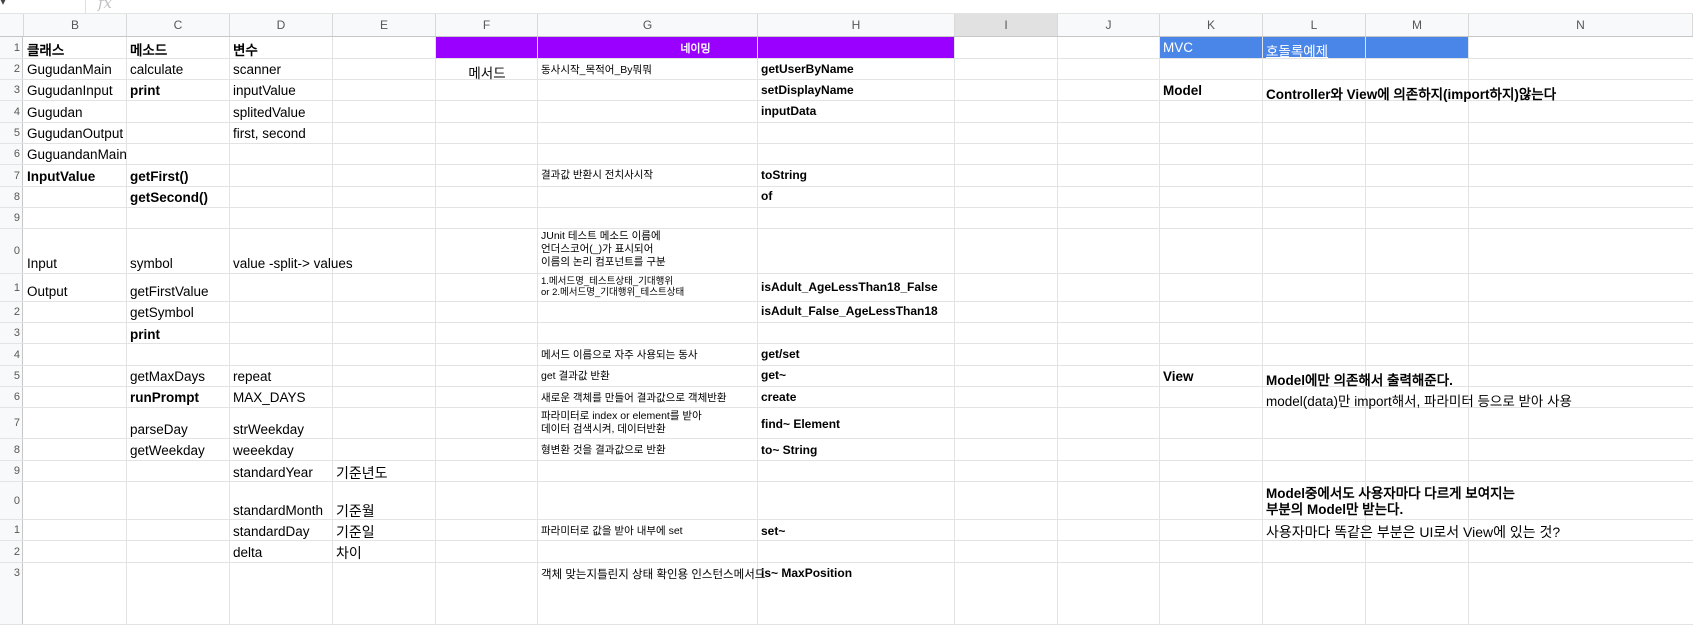 The width and height of the screenshot is (1693, 625). I want to click on cell-d3: inputValue, so click(264, 90).